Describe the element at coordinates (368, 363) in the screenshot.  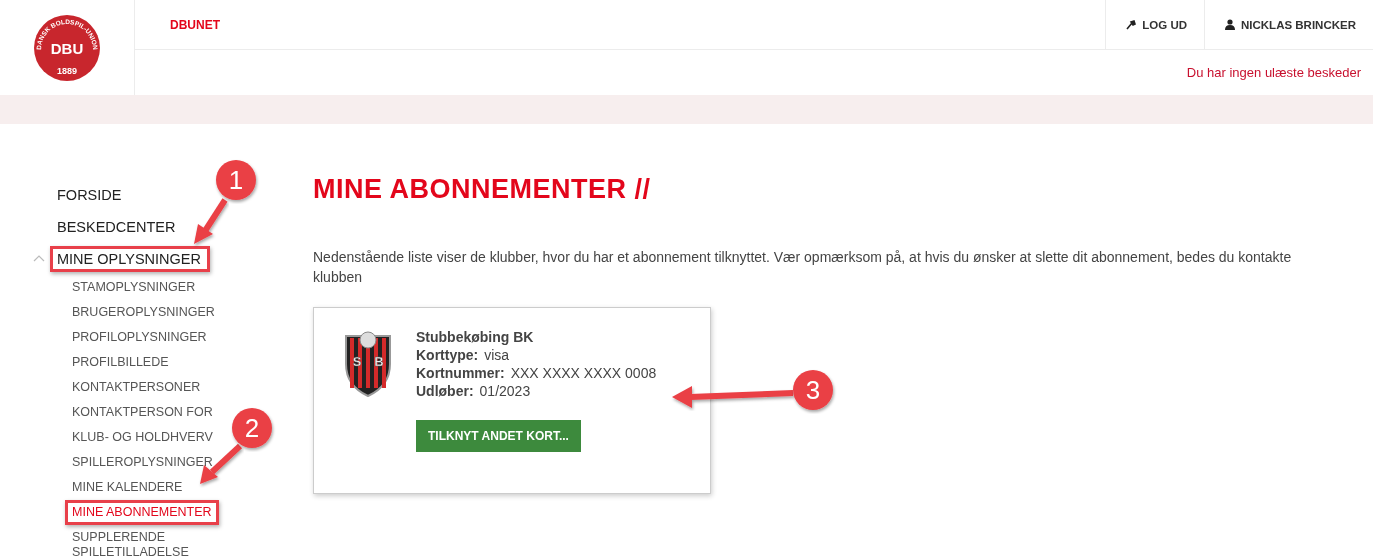
I see `club-crest: S B` at that location.